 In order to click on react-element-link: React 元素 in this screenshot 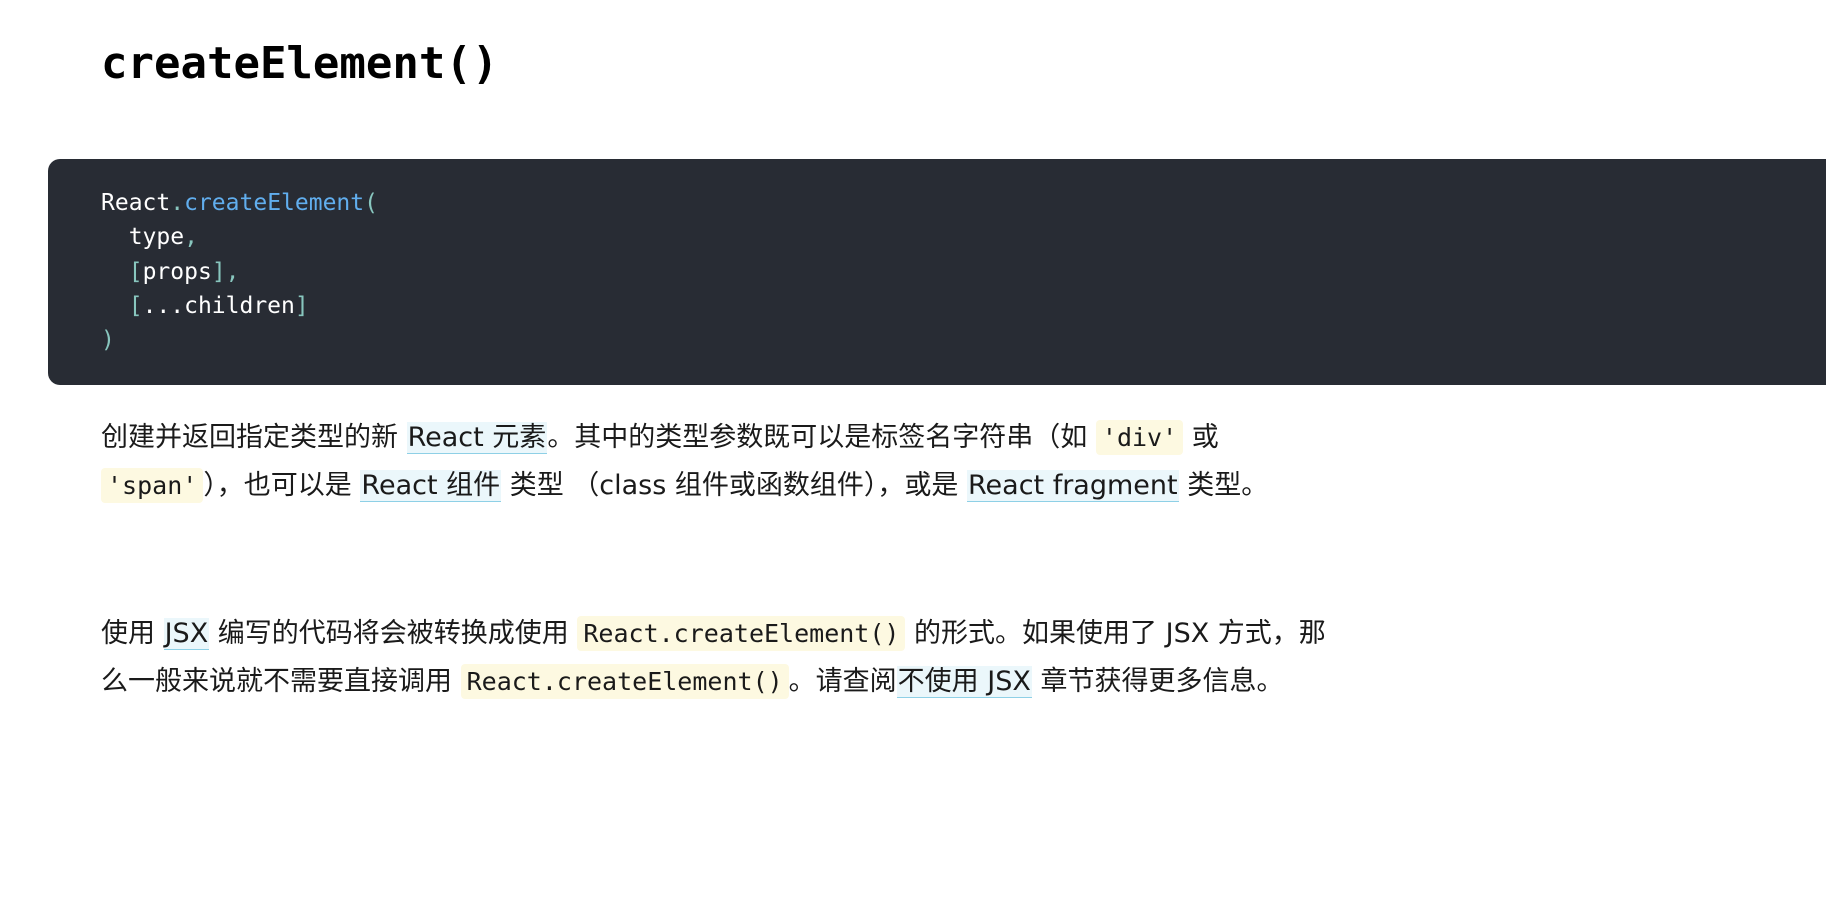, I will do `click(477, 438)`.